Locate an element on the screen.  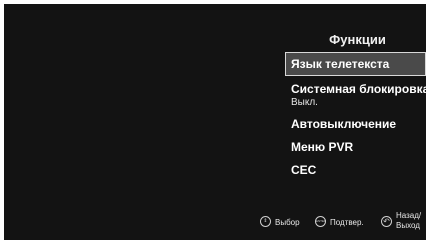
menu-item-pvr-menu: Меню PVR is located at coordinates (355, 147).